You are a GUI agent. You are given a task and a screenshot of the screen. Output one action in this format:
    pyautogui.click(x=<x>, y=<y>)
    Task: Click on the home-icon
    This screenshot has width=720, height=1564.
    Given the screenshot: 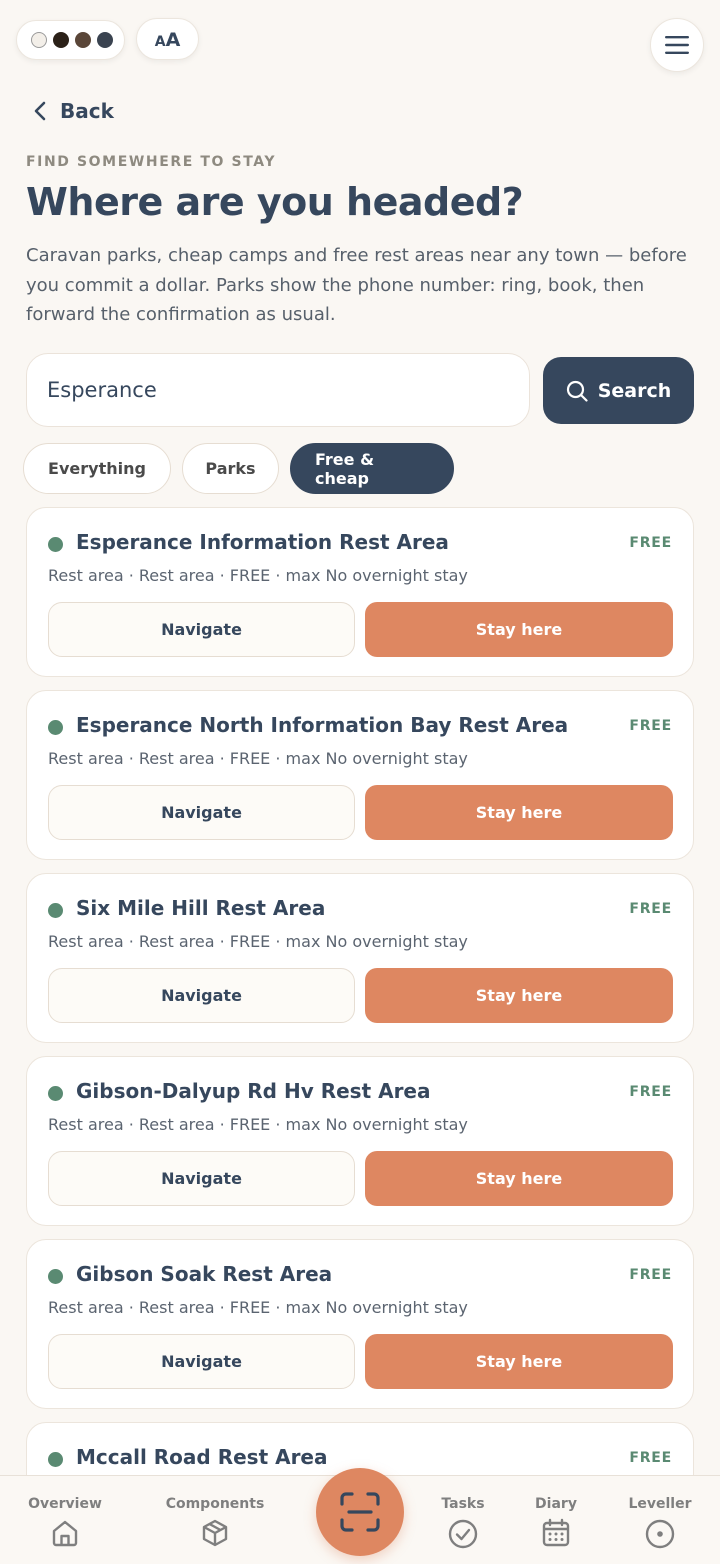 What is the action you would take?
    pyautogui.click(x=65, y=1533)
    